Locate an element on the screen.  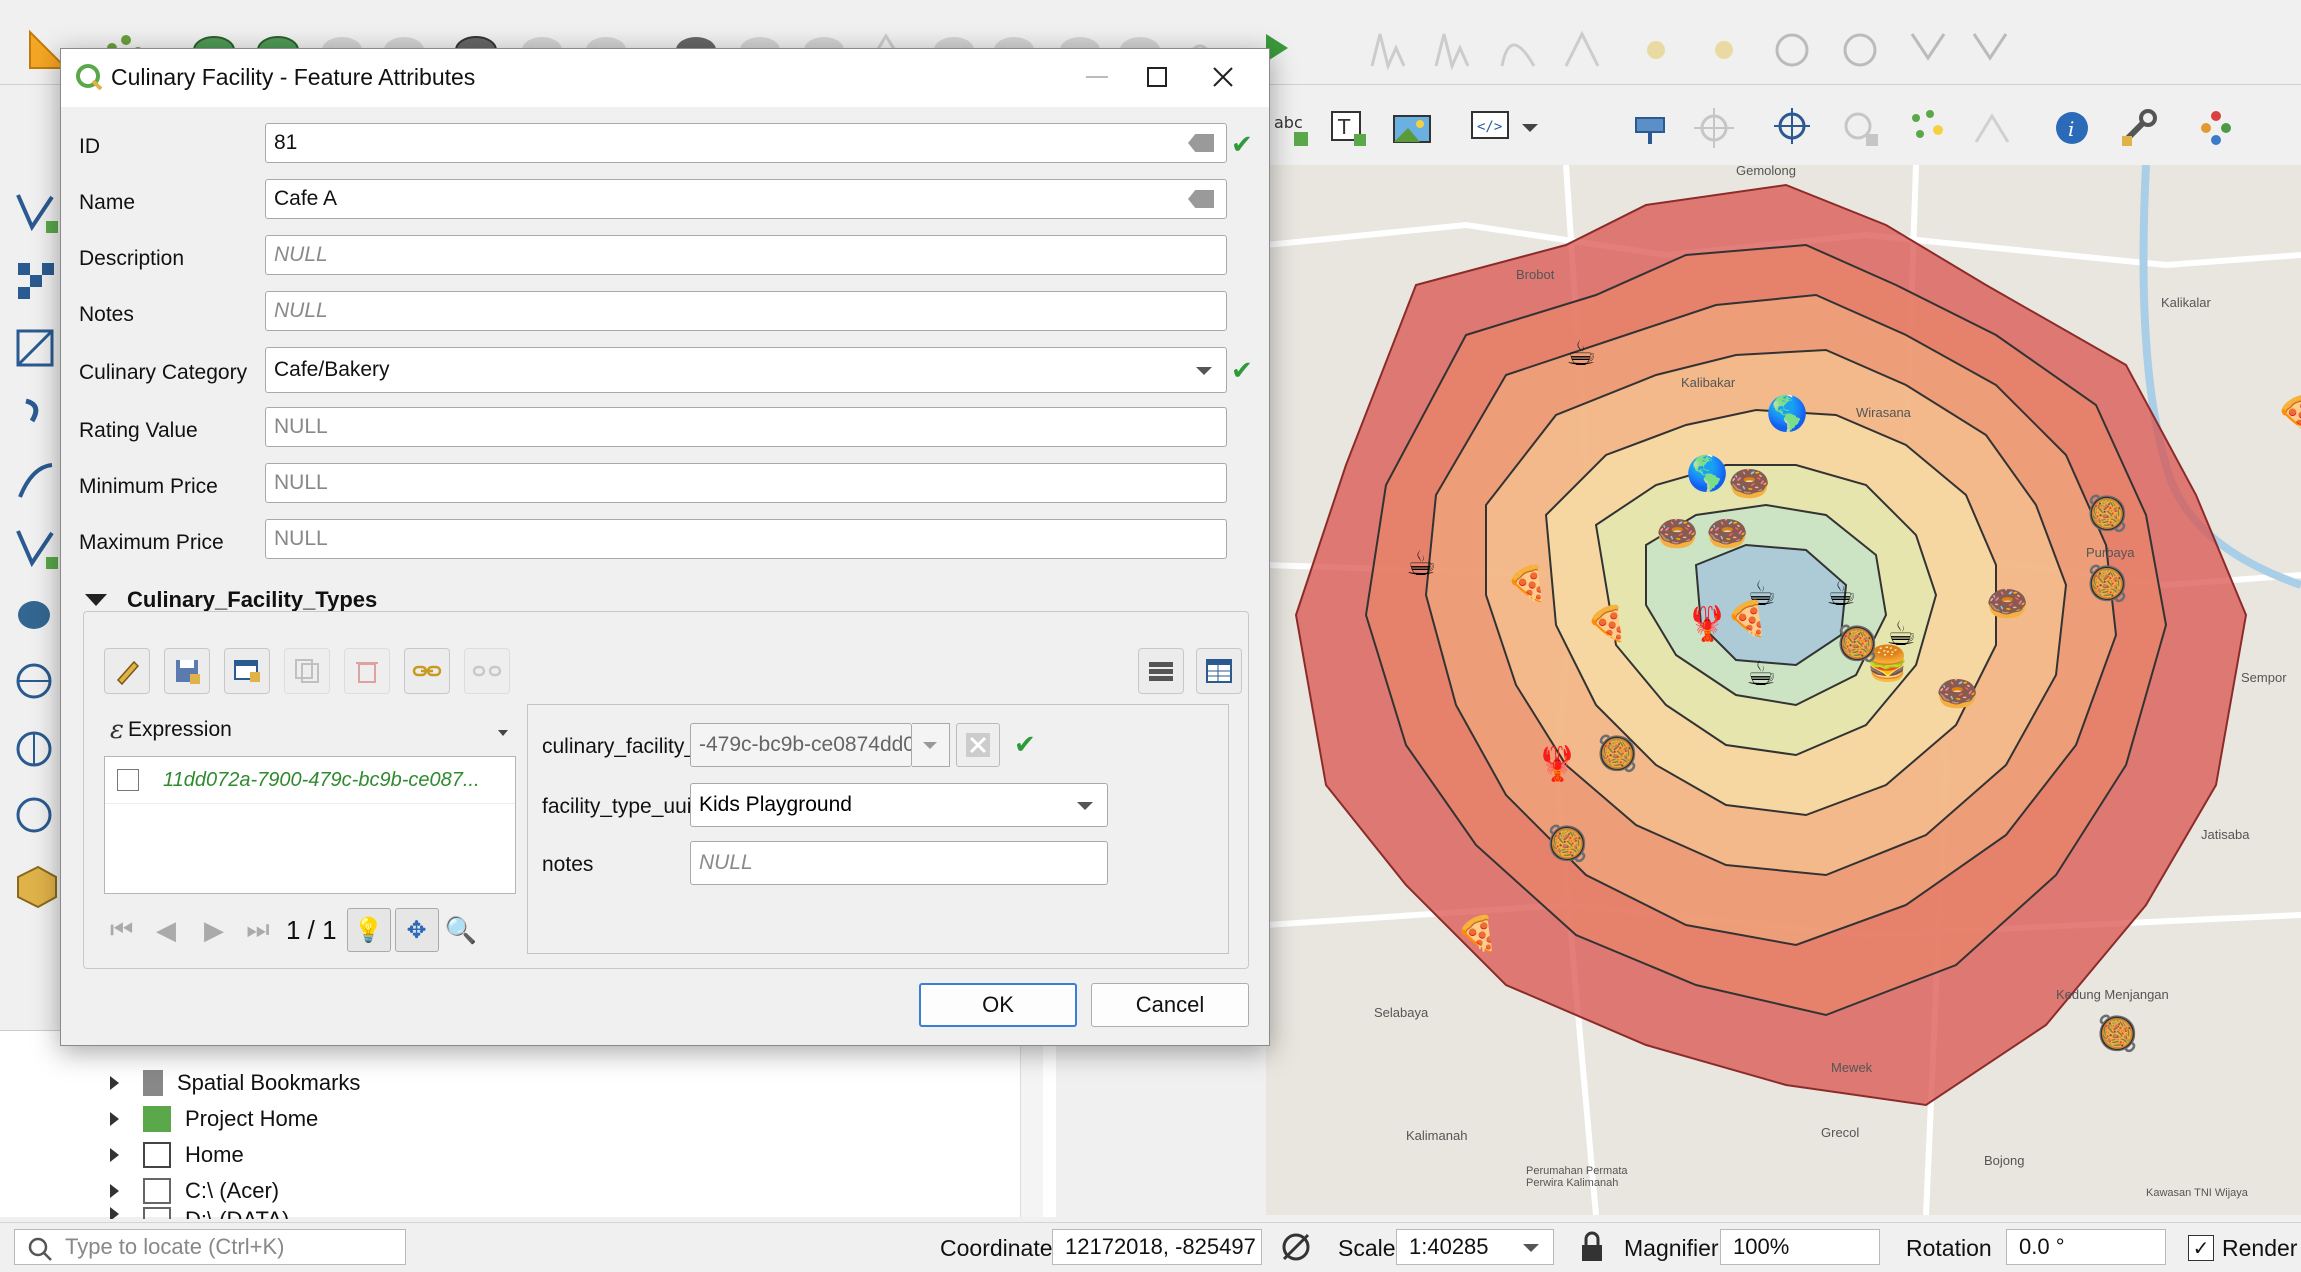
form-view-button is located at coordinates (1161, 671).